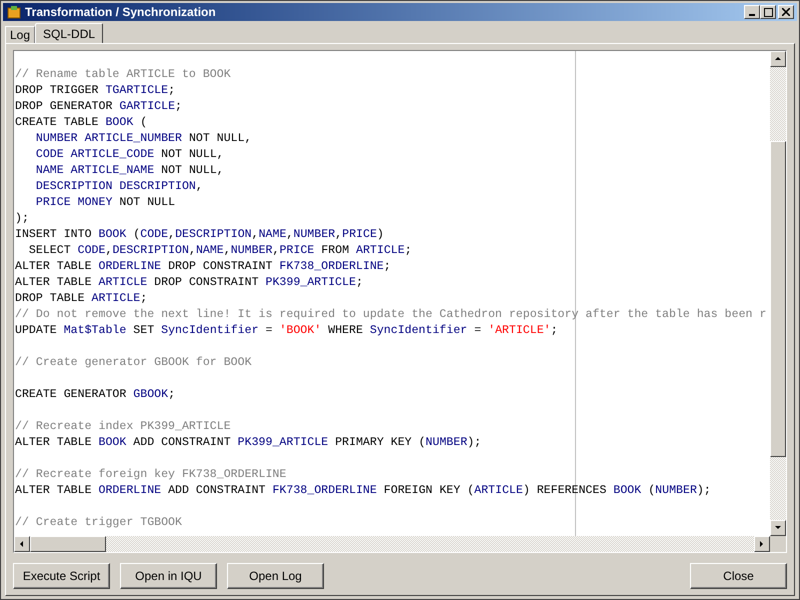 Image resolution: width=800 pixels, height=600 pixels. Describe the element at coordinates (189, 283) in the screenshot. I see `code-line: ALTER TABLE ARTICLE DROP CONSTRAINT PK399_ARTICLE;` at that location.